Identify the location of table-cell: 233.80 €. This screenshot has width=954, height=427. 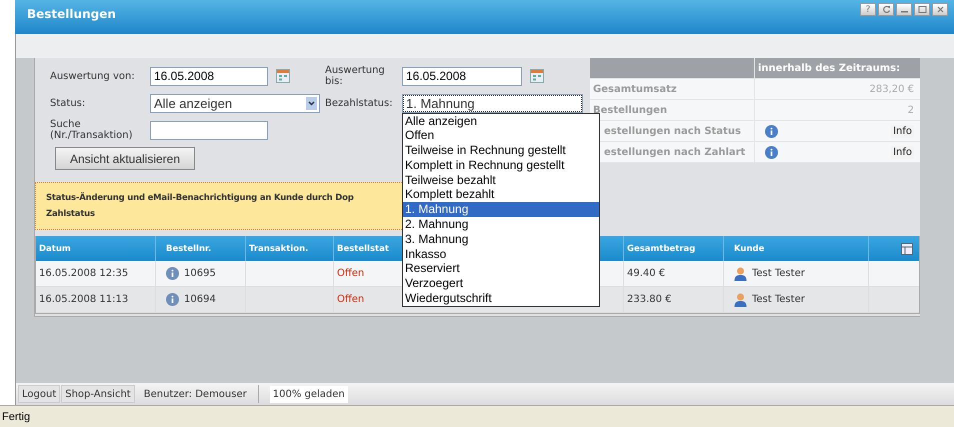
(649, 299).